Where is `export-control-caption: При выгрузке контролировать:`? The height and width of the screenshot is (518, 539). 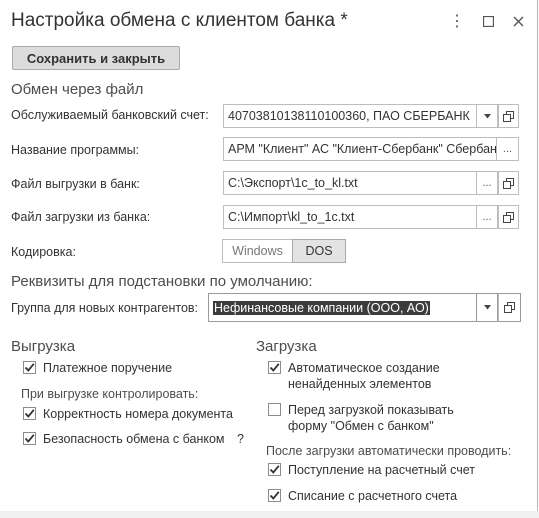
export-control-caption: При выгрузке контролировать: is located at coordinates (110, 394).